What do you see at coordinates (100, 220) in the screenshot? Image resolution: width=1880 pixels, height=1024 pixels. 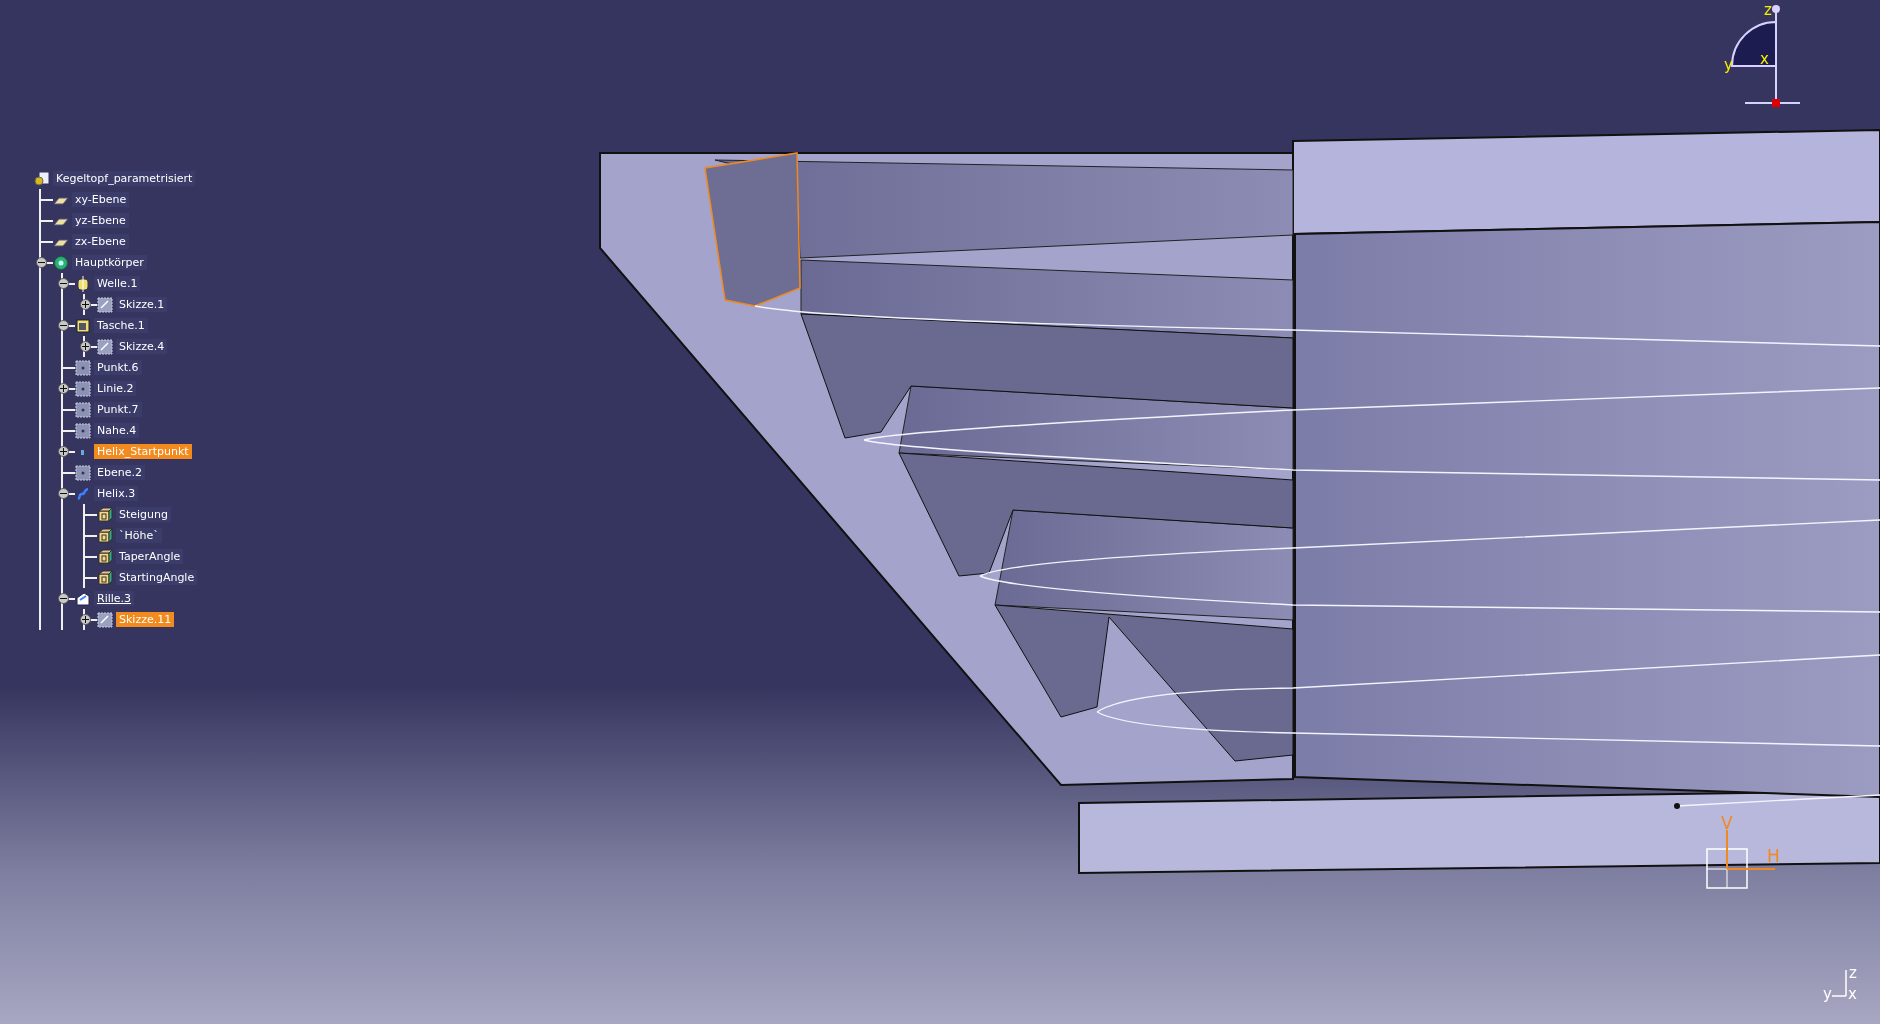 I see `tree-item: yz-Ebene` at bounding box center [100, 220].